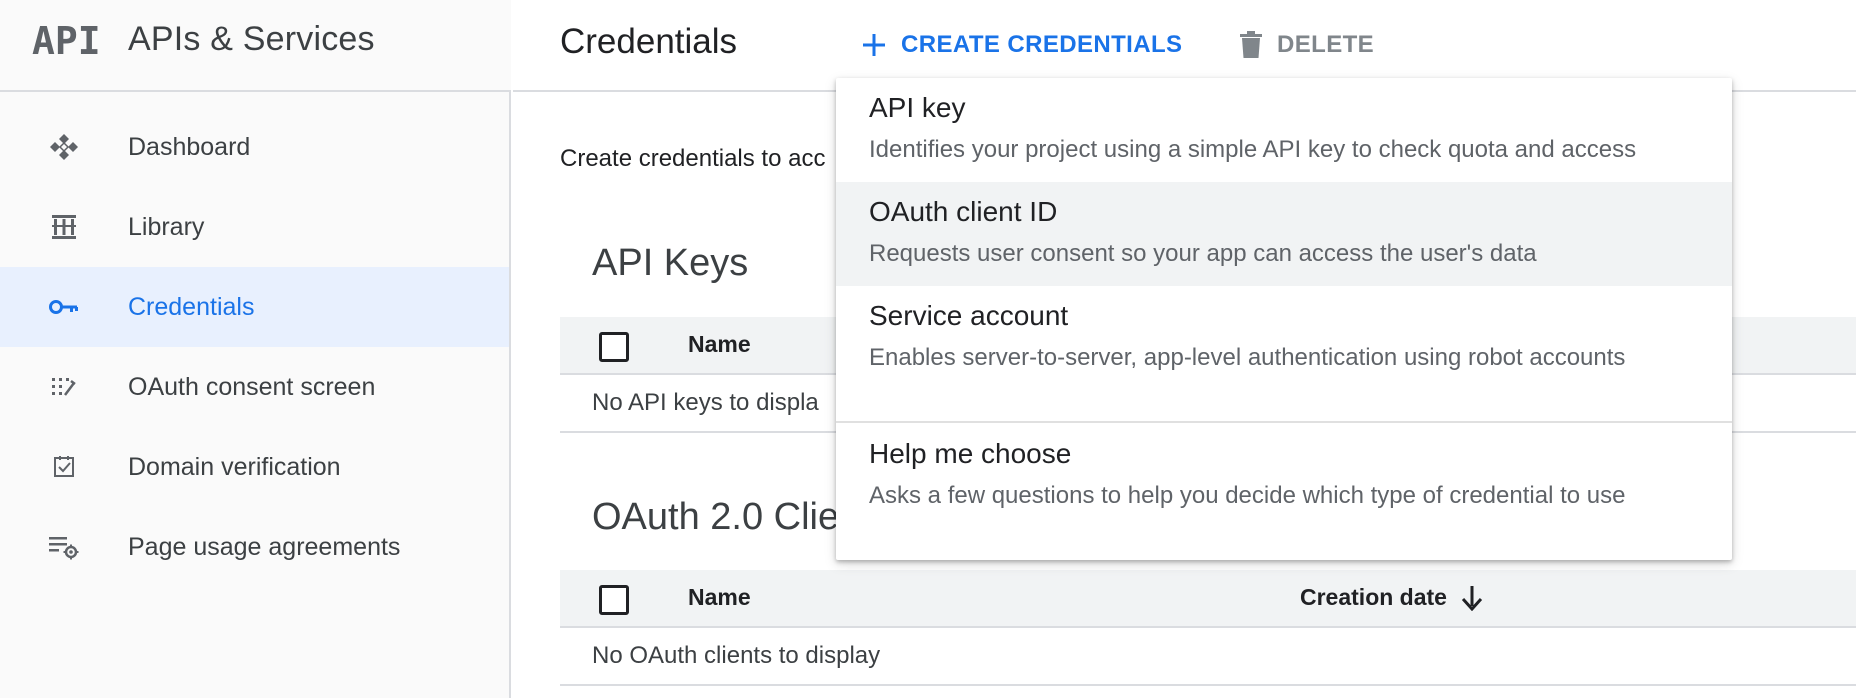  I want to click on column-creation-date-label: Creation date, so click(1373, 597).